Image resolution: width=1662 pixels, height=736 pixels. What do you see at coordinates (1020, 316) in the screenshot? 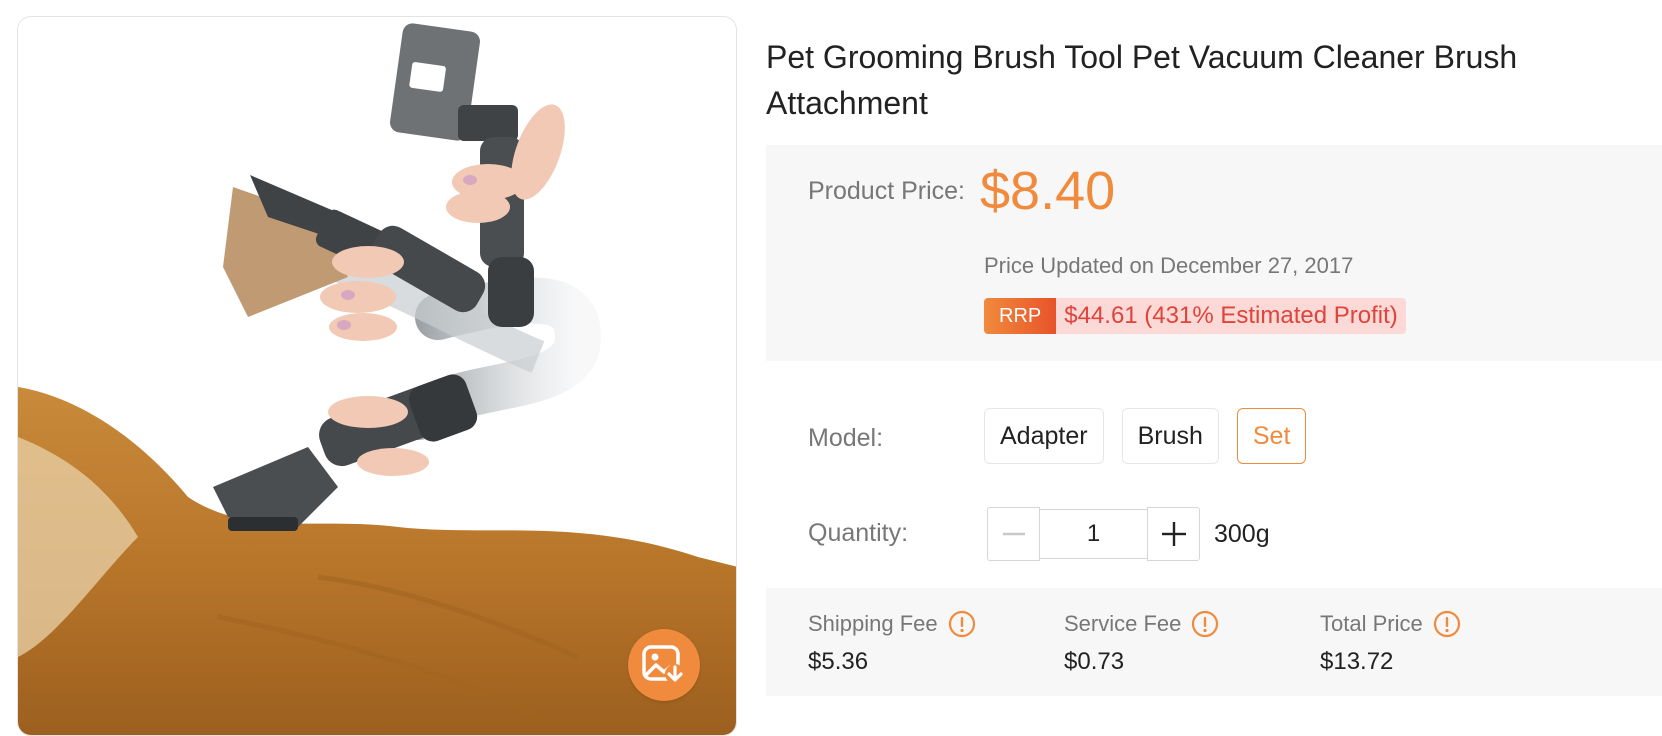
I see `rrp-badge: RRP` at bounding box center [1020, 316].